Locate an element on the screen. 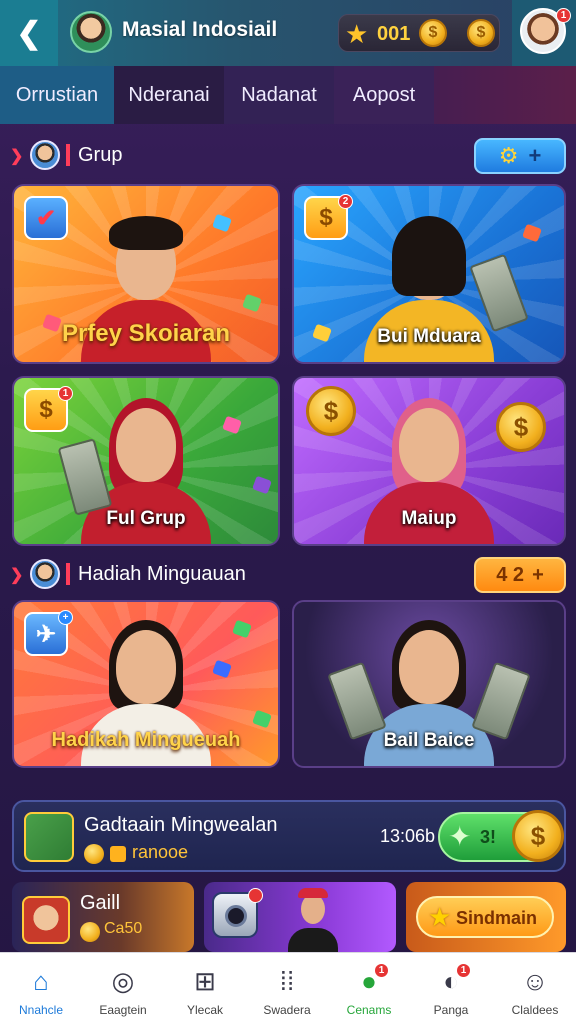  nav-item-games: ◐ 1 Panga is located at coordinates (451, 988).